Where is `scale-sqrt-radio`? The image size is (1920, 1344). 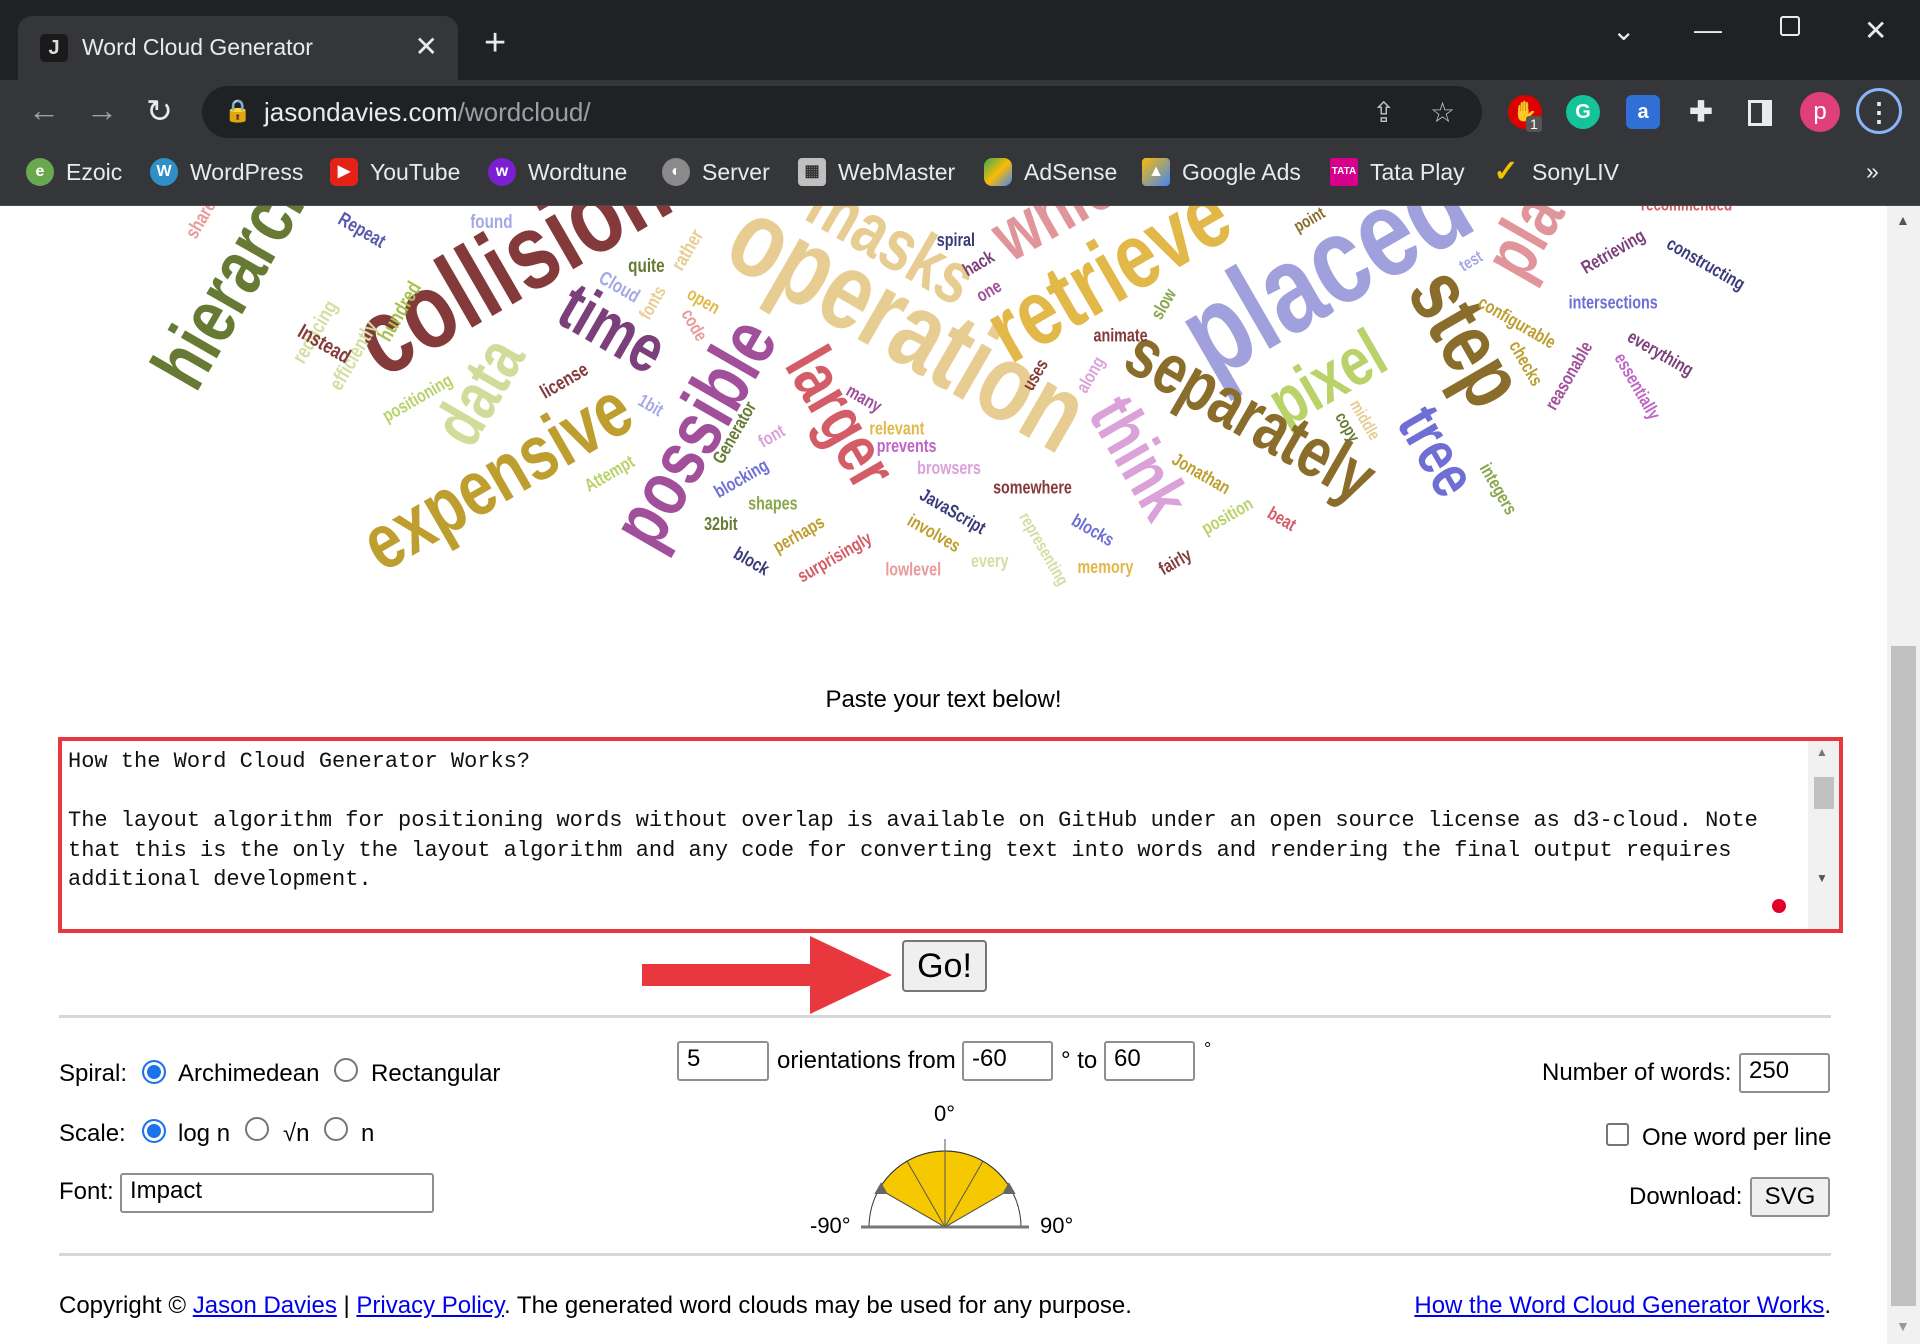 scale-sqrt-radio is located at coordinates (257, 1129).